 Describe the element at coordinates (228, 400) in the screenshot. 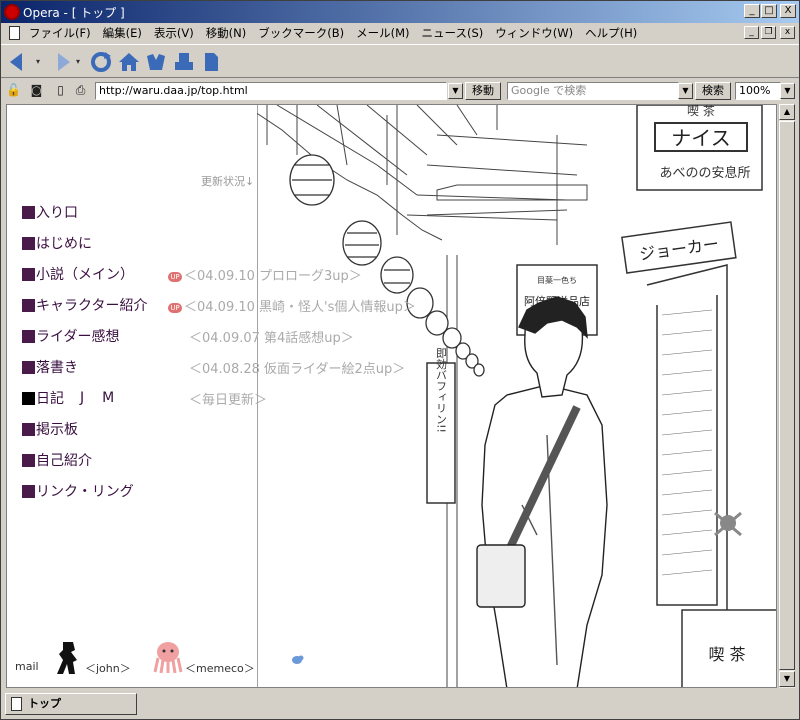

I see `diary-update-note: ＜毎日更新＞` at that location.